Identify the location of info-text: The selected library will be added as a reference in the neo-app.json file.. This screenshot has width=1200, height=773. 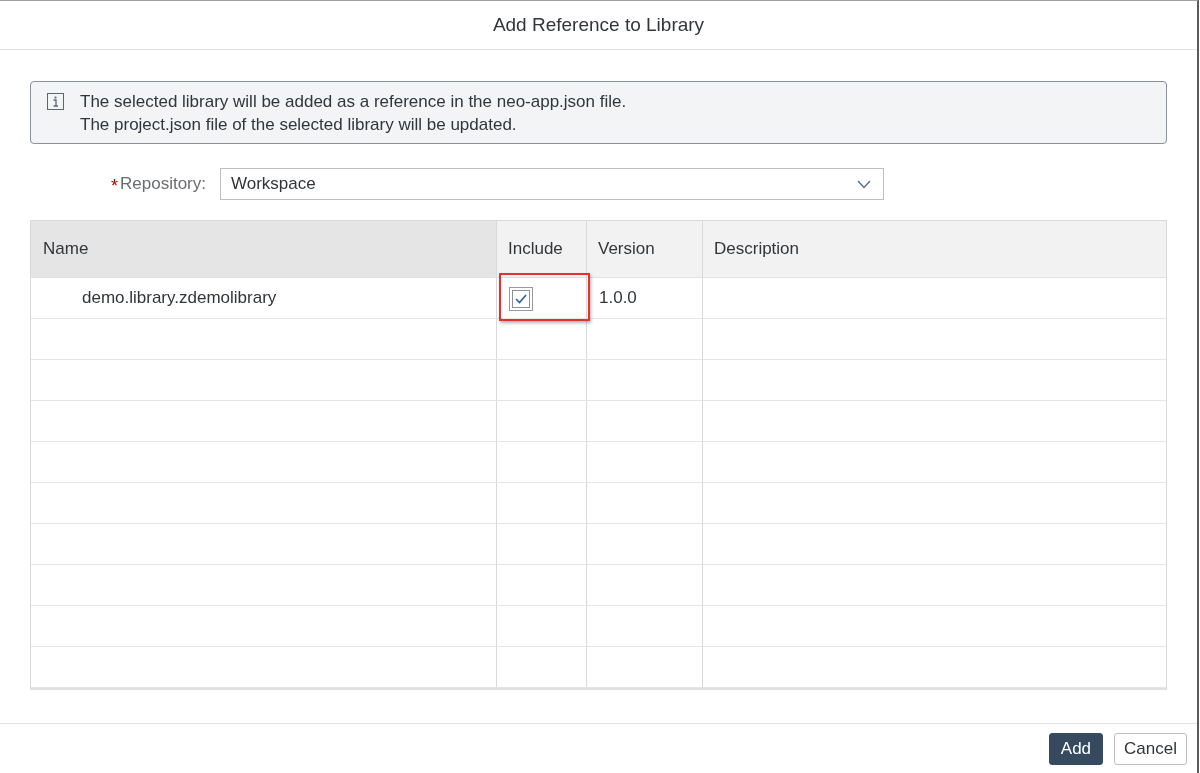
(353, 102).